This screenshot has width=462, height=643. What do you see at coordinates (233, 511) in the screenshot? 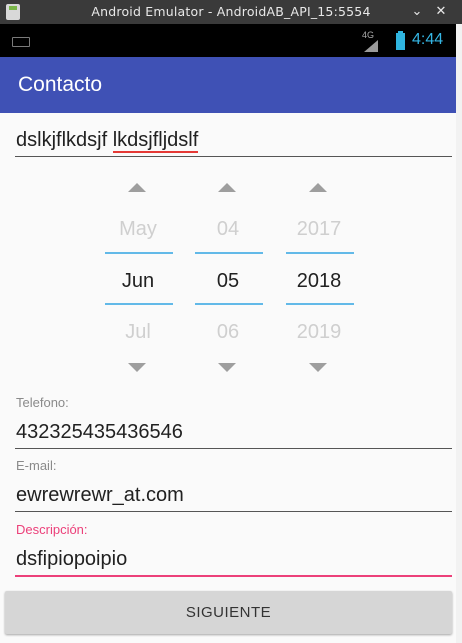
I see `email-underline` at bounding box center [233, 511].